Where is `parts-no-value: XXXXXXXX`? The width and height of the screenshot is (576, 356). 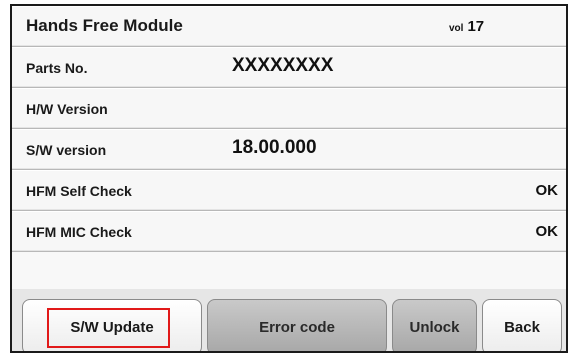
parts-no-value: XXXXXXXX is located at coordinates (283, 65).